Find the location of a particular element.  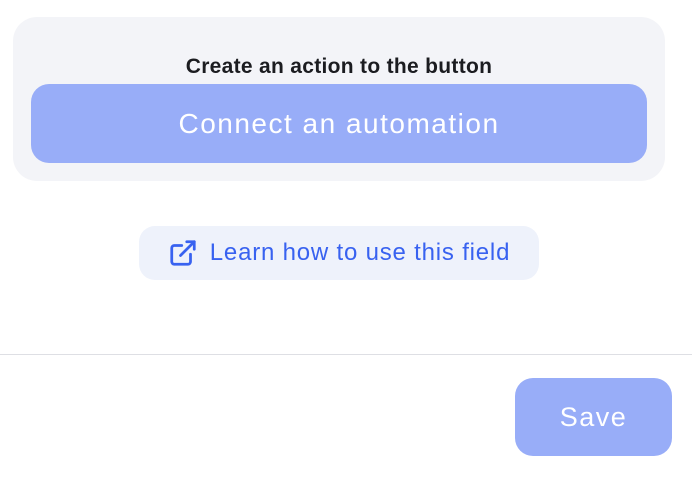

footer-divider is located at coordinates (346, 354).